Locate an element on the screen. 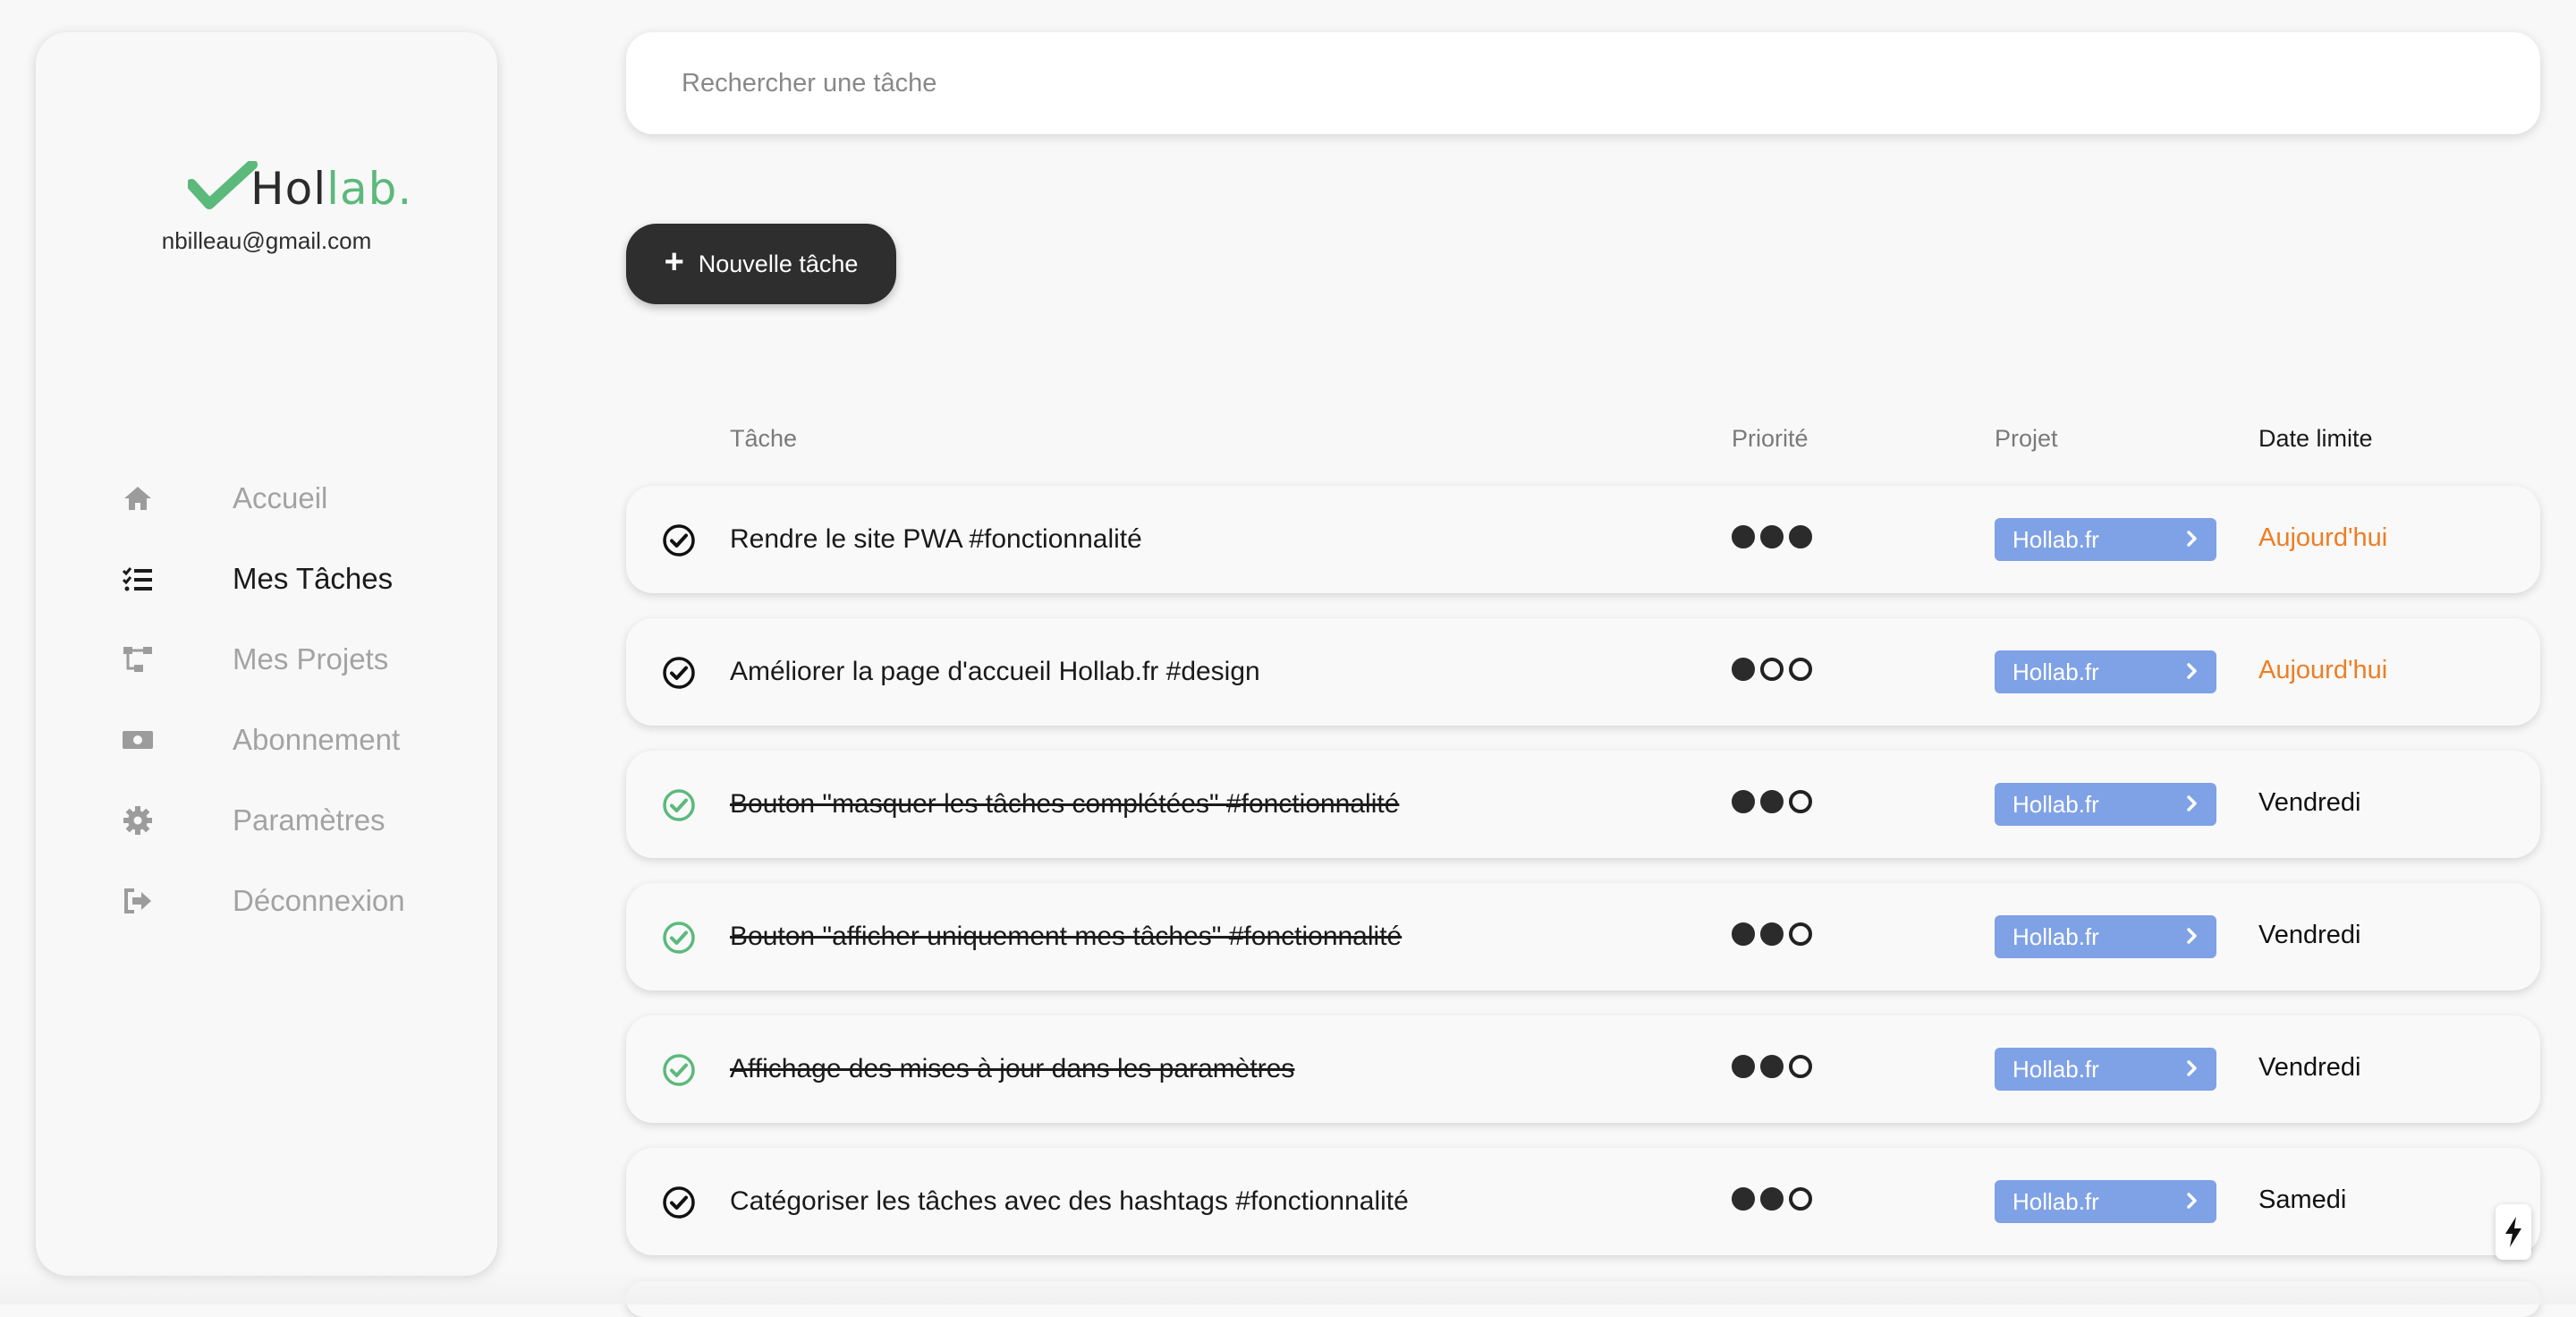  sidebar-item-mes-taches: Mes Tâches is located at coordinates (263, 579).